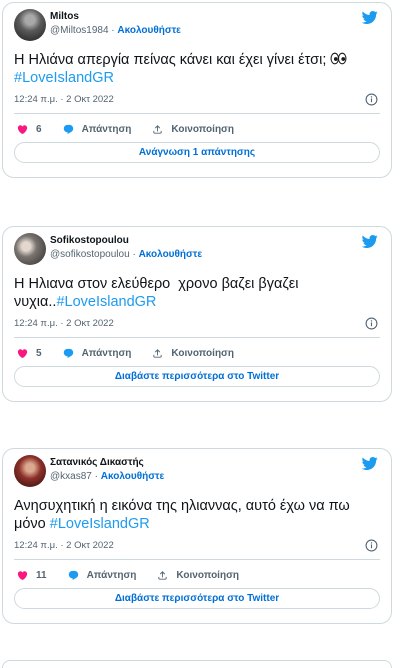  I want to click on author-handle: @kxas87, so click(71, 476).